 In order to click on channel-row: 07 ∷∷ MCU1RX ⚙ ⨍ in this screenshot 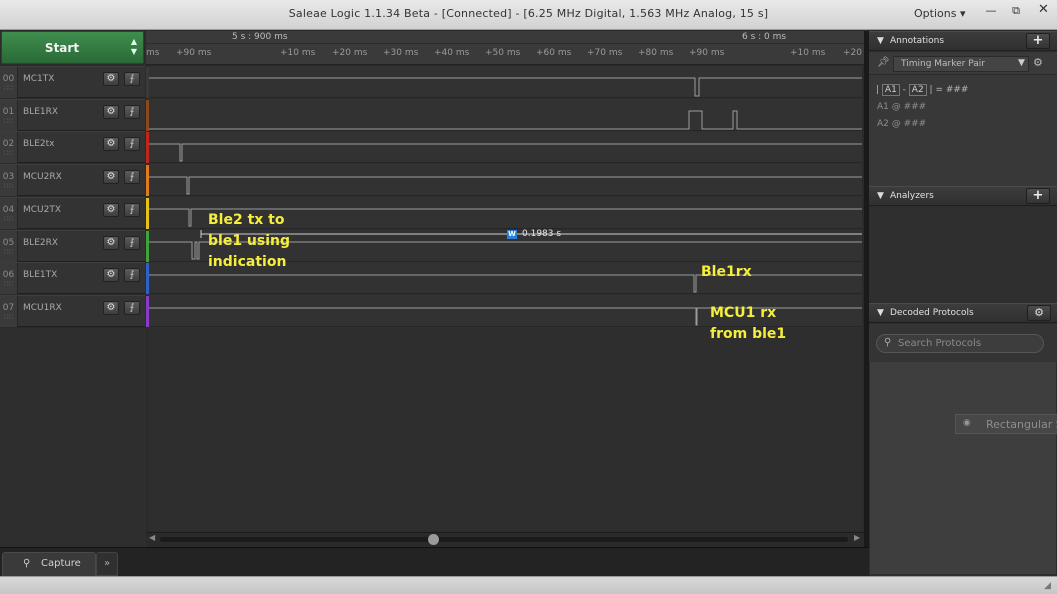, I will do `click(74, 311)`.